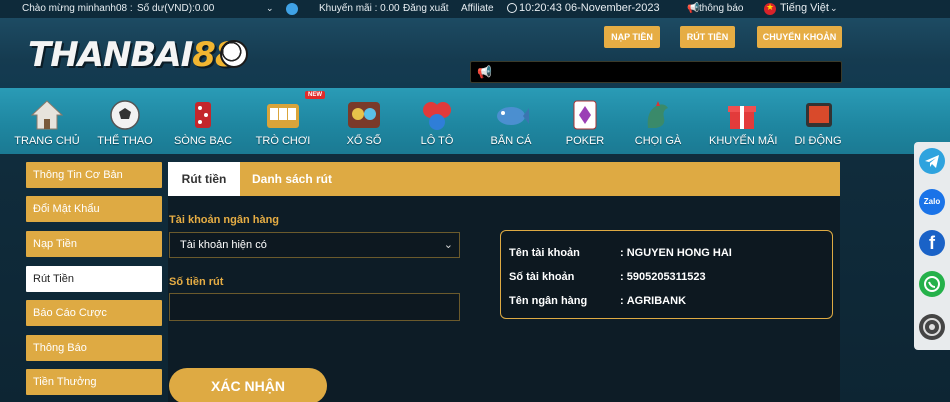 The width and height of the screenshot is (950, 402). I want to click on chat-icon, so click(292, 9).